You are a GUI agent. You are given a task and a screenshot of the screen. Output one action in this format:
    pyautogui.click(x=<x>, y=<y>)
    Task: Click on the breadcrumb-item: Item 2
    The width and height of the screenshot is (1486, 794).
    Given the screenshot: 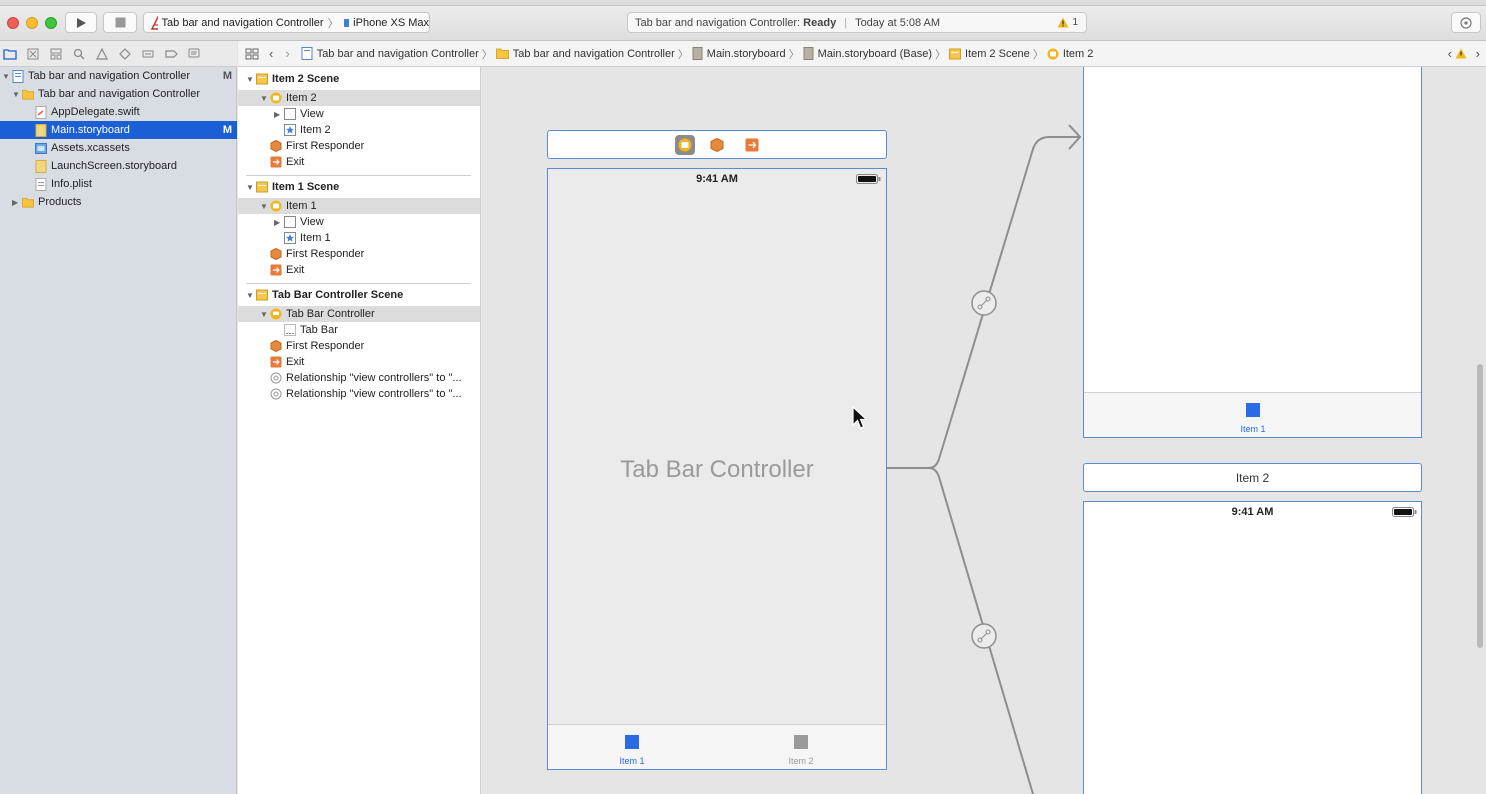 What is the action you would take?
    pyautogui.click(x=1078, y=54)
    